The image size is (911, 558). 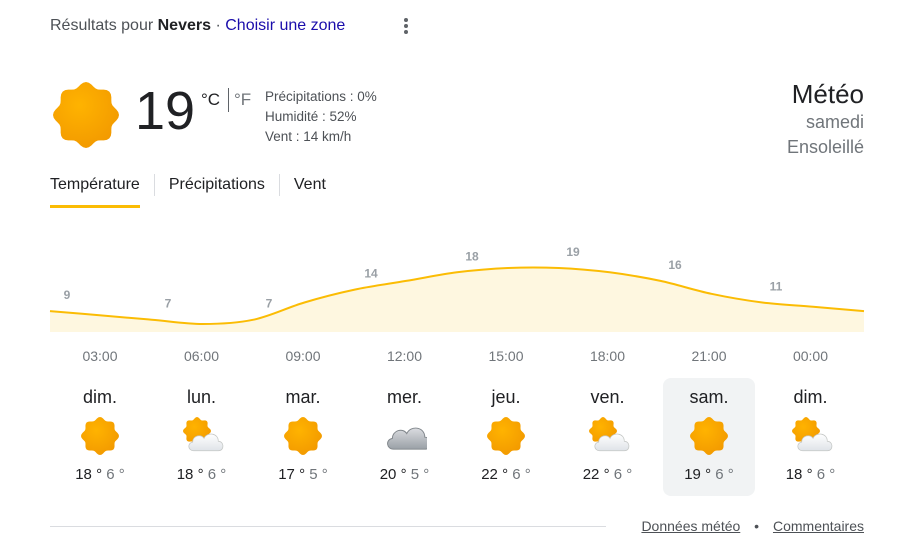 What do you see at coordinates (165, 111) in the screenshot?
I see `current-temperature: 19` at bounding box center [165, 111].